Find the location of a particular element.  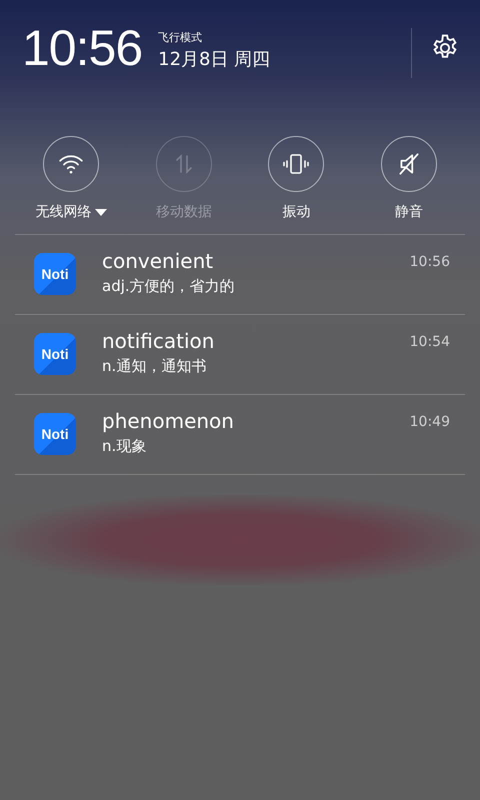

vibrate-toggle is located at coordinates (296, 164).